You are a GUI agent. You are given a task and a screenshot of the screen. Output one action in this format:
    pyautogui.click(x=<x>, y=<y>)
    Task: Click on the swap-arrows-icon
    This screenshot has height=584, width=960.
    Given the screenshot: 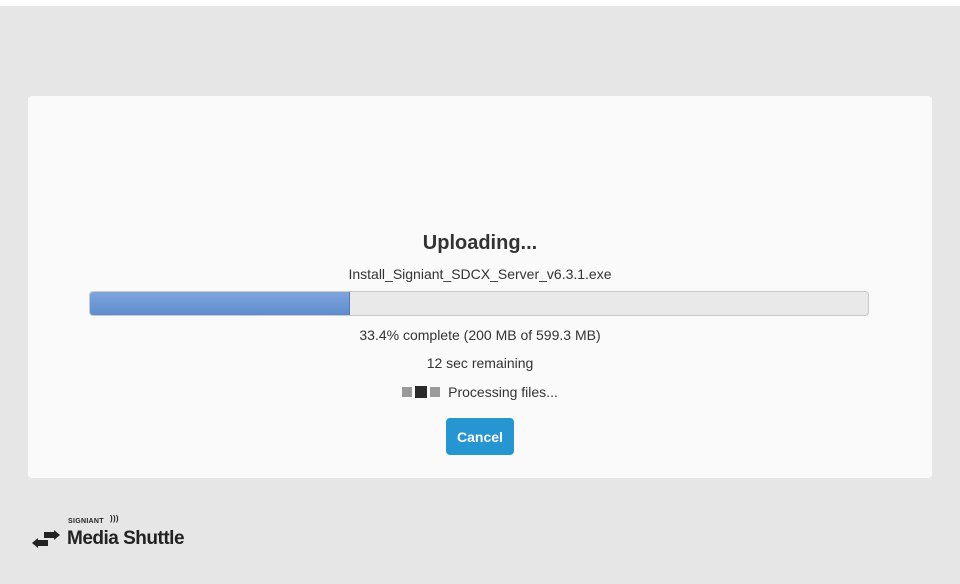 What is the action you would take?
    pyautogui.click(x=46, y=539)
    